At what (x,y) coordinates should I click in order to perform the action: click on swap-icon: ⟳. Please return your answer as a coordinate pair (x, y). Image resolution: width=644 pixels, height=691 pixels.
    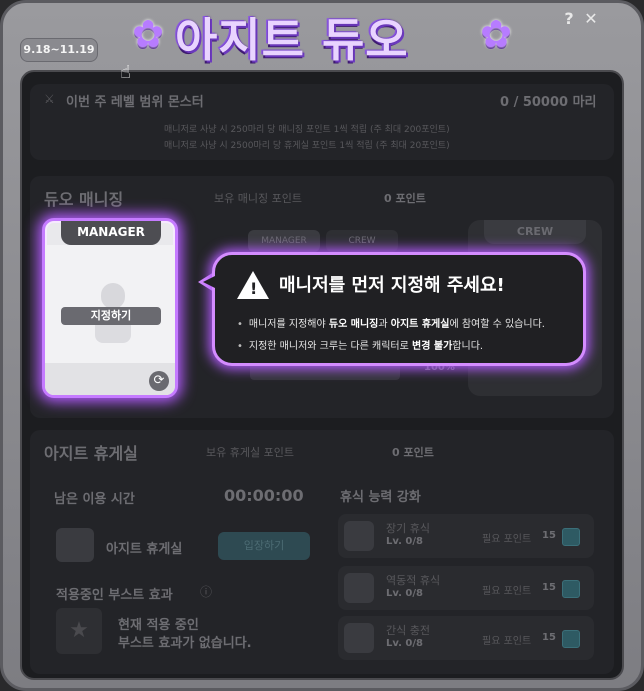
    Looking at the image, I should click on (159, 381).